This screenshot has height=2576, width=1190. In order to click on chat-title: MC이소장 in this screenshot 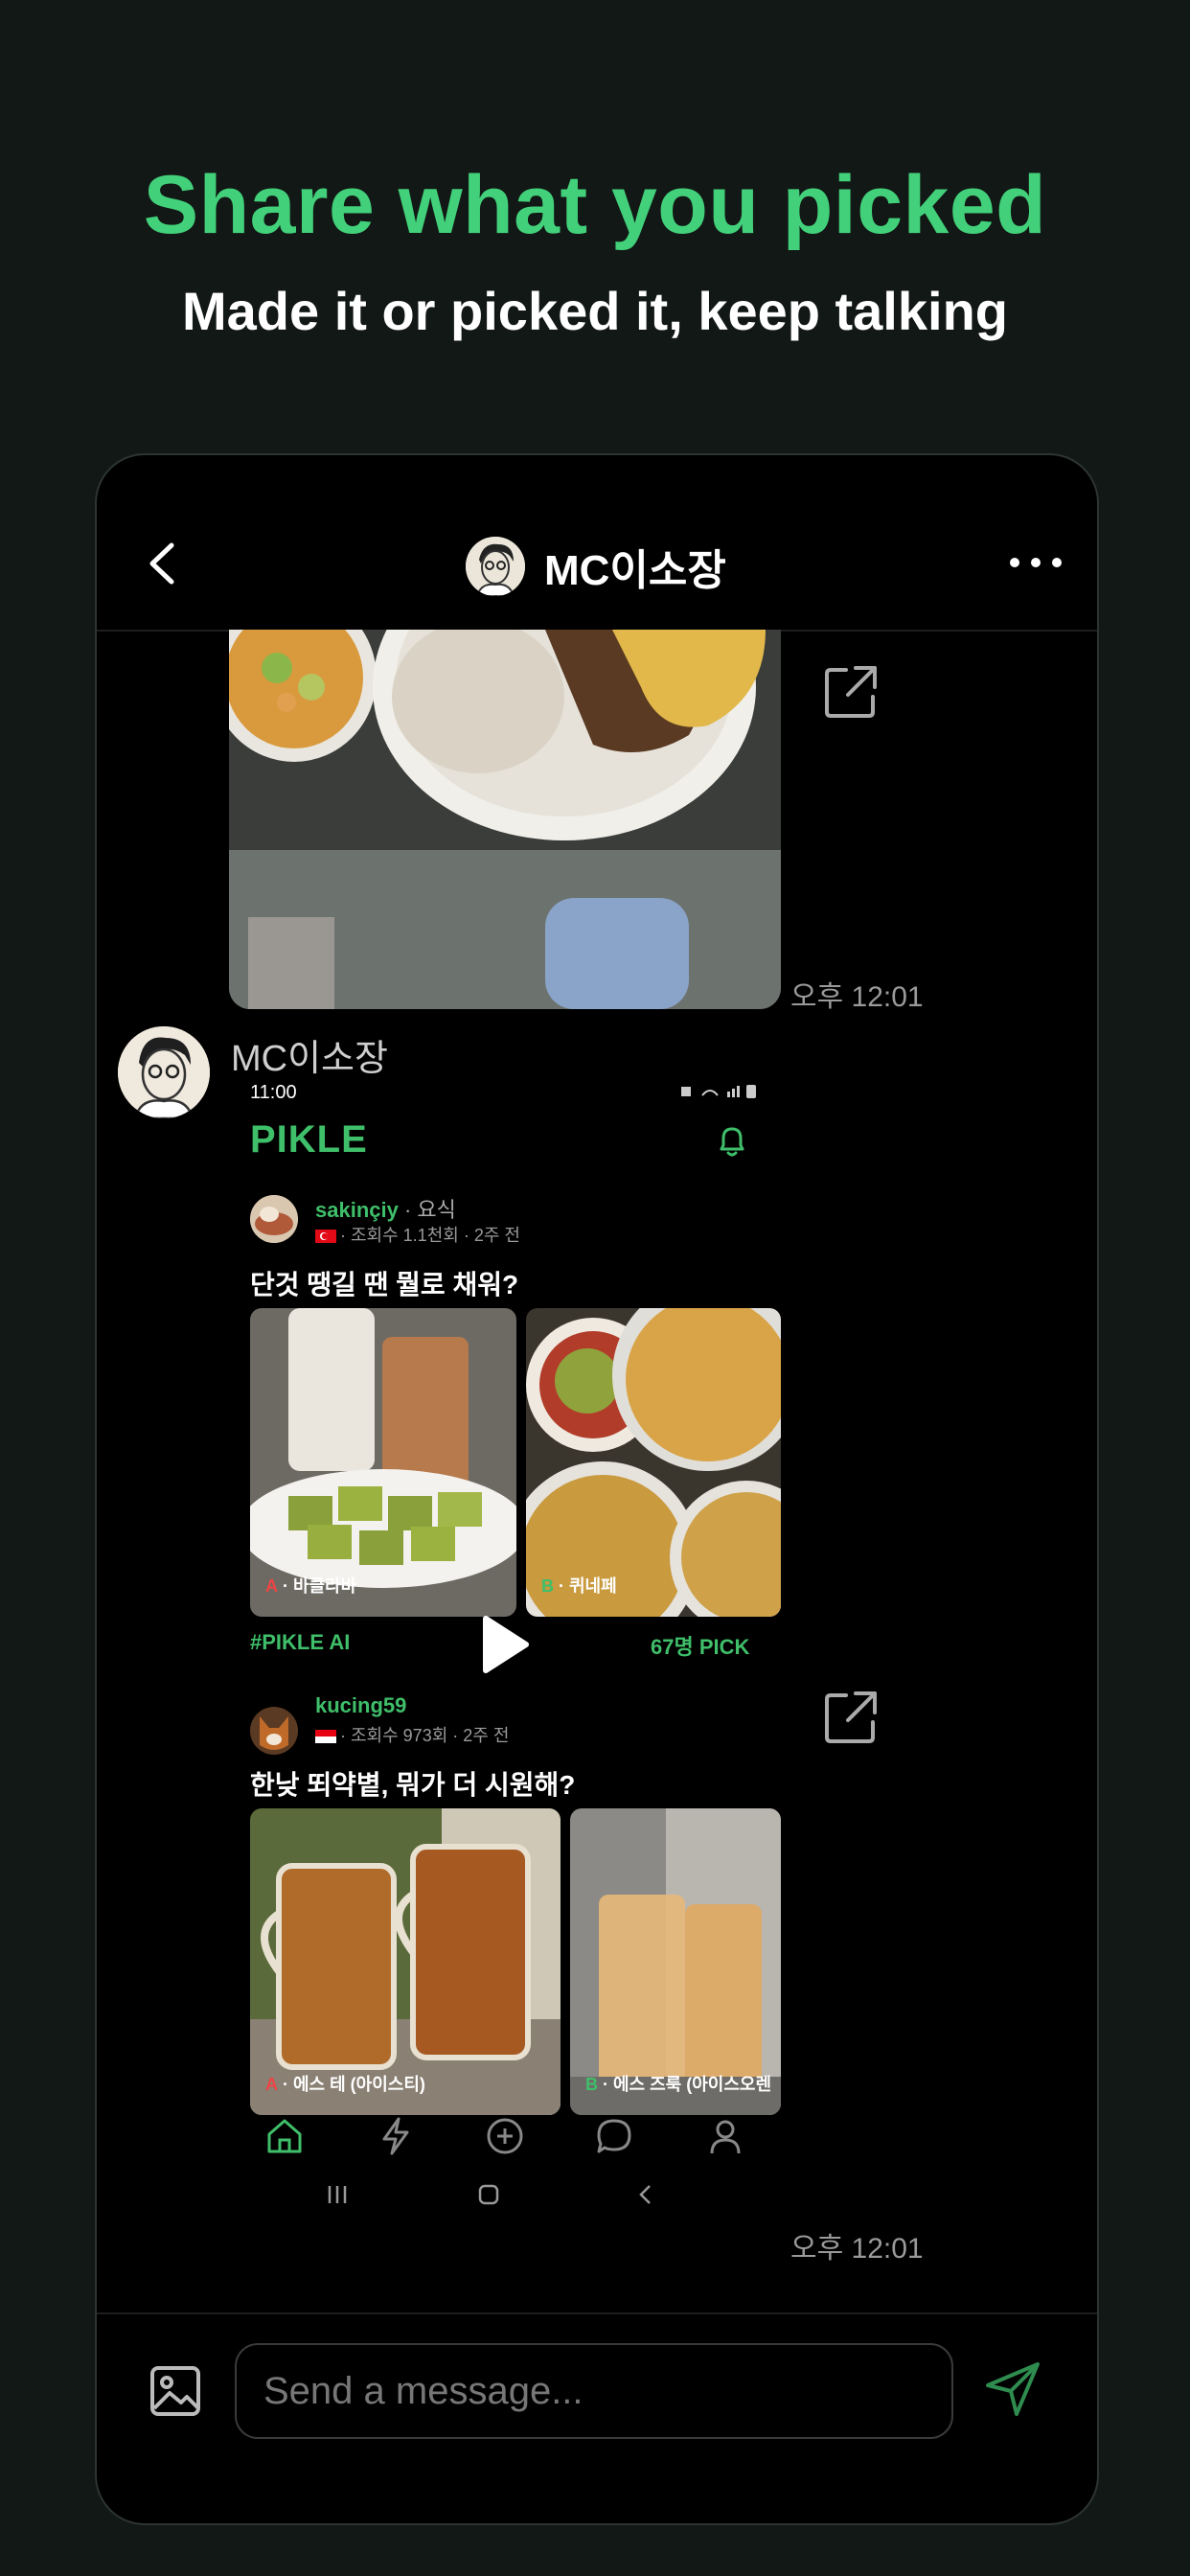, I will do `click(635, 571)`.